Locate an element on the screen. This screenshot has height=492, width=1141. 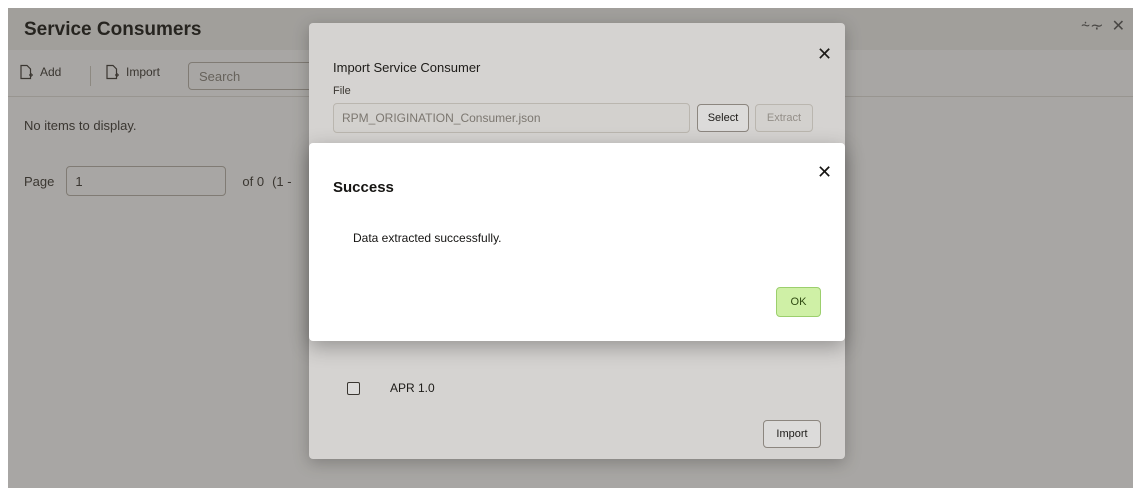
success-title: Success is located at coordinates (363, 187).